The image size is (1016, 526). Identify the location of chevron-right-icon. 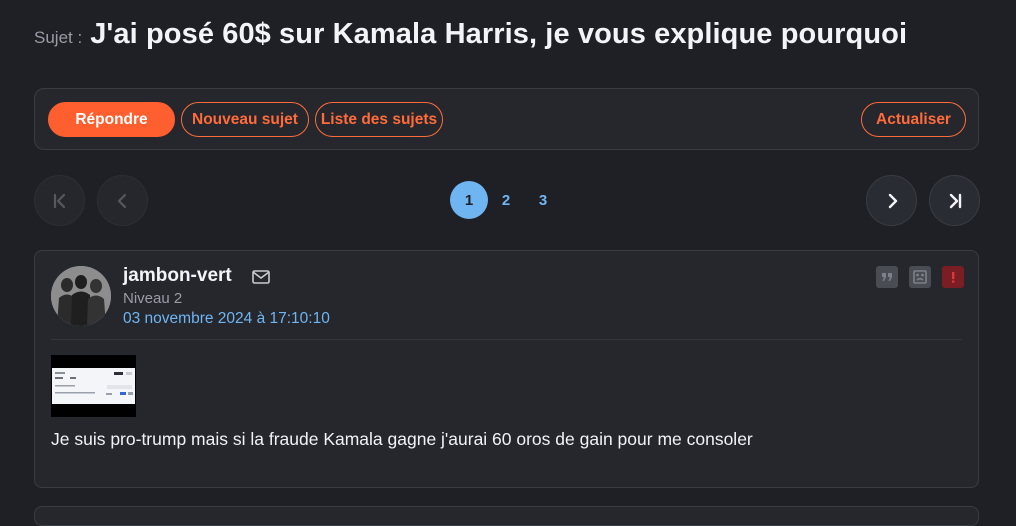
(892, 200).